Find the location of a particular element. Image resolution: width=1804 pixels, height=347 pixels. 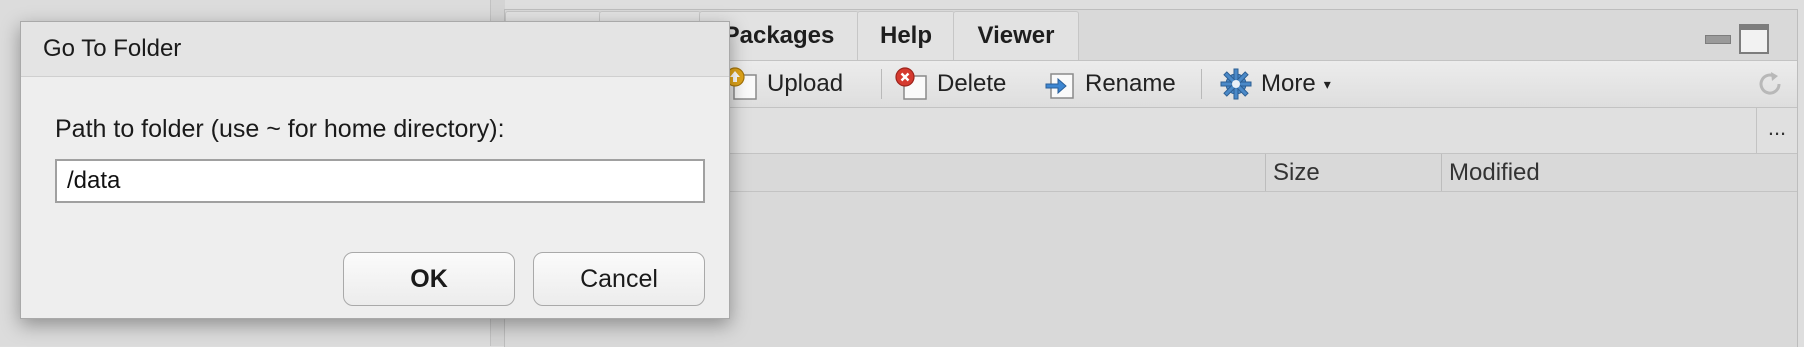

rename-label: Rename is located at coordinates (1130, 83).